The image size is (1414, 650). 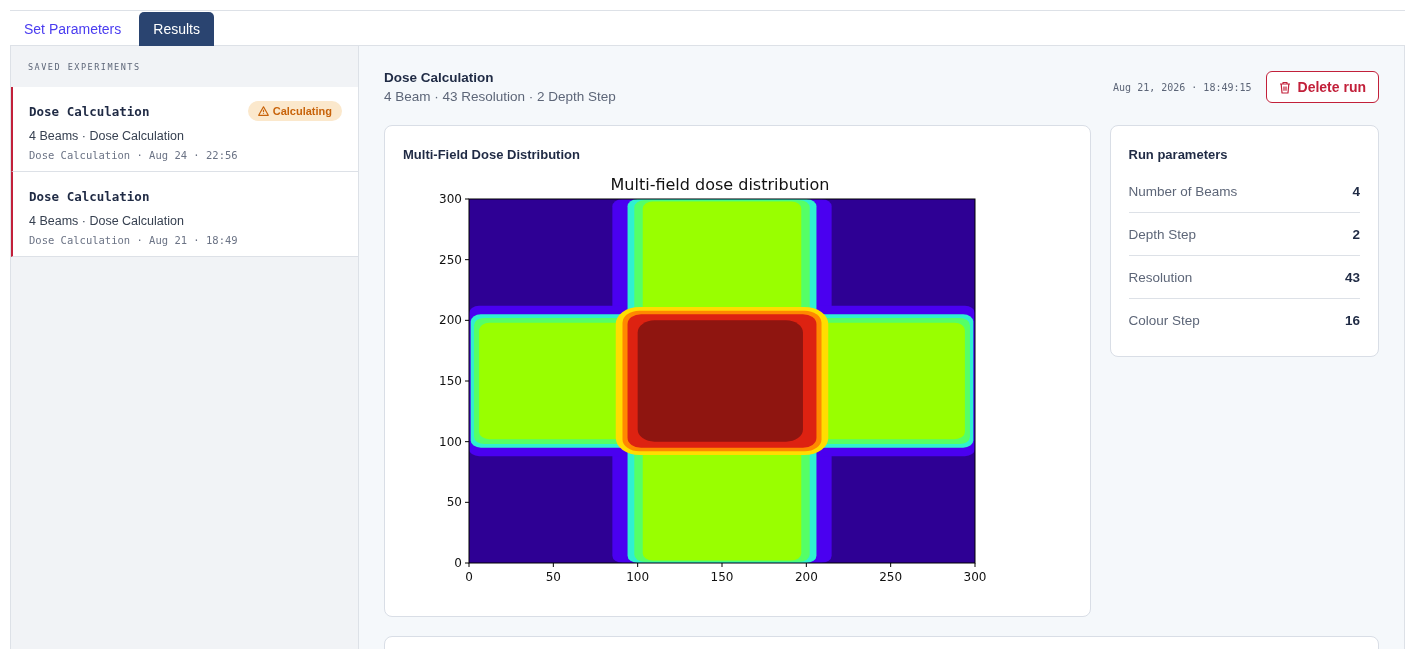 I want to click on y-tick-label: 100, so click(x=450, y=441).